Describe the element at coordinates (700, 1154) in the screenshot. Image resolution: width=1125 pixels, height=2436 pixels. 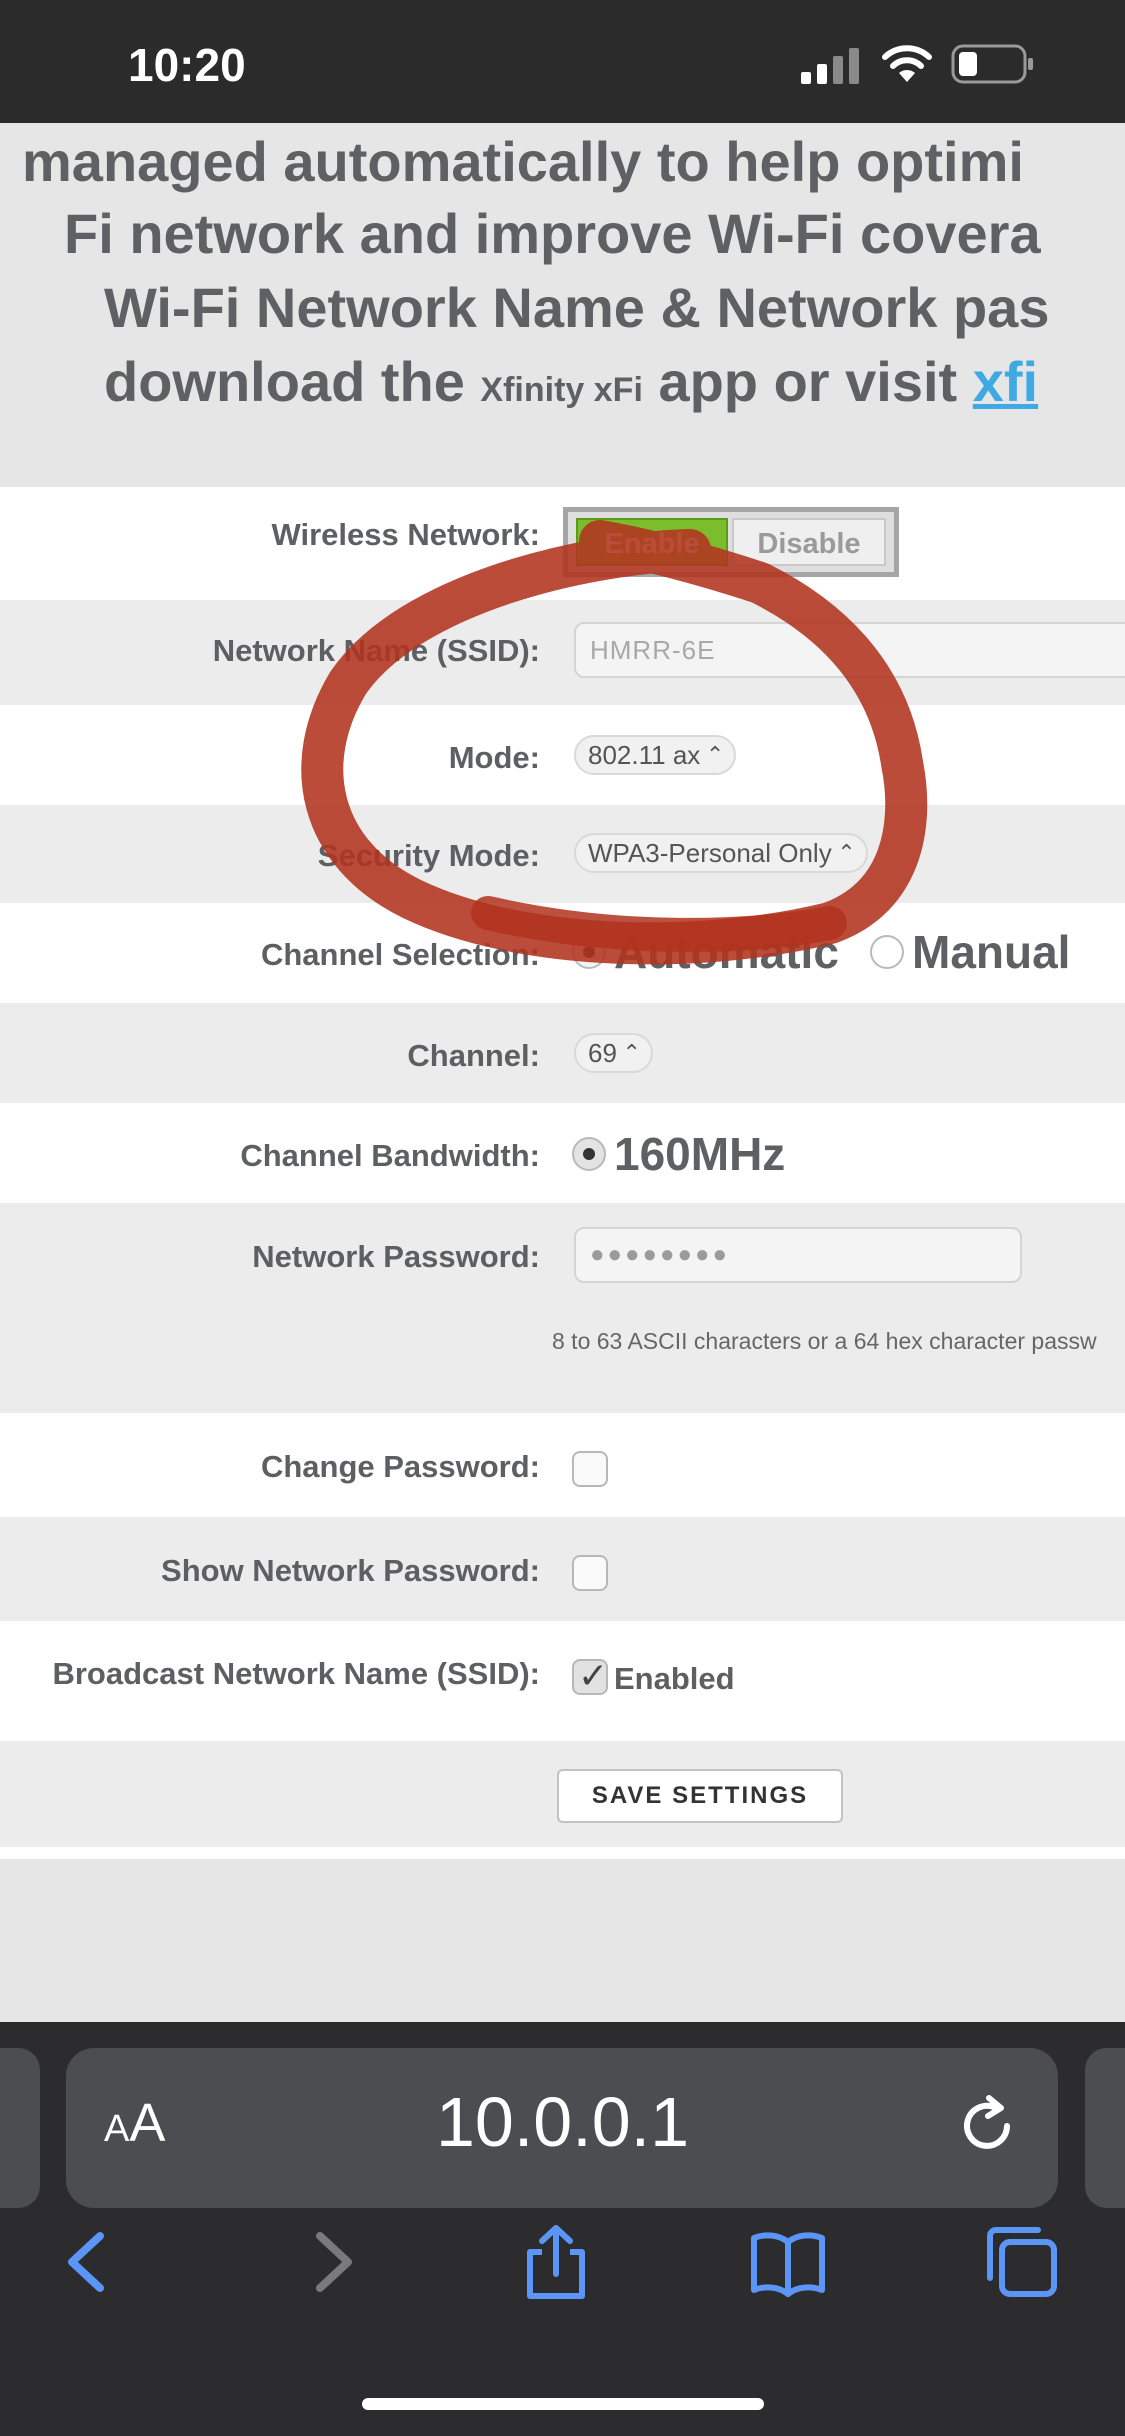
I see `bandwidth-value: 160MHz` at that location.